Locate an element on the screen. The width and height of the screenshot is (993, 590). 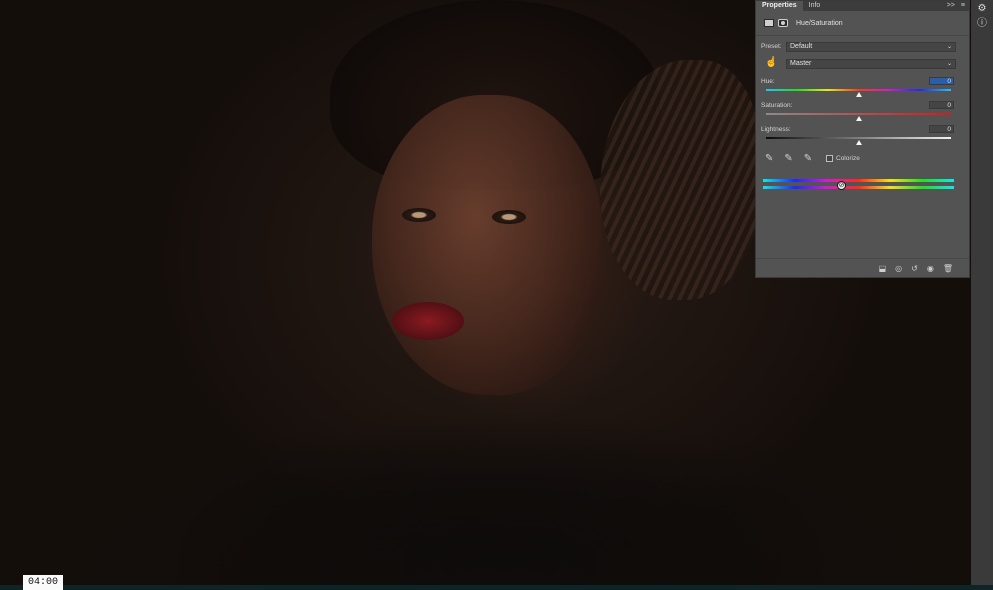
lightness-value-field: 0 is located at coordinates (941, 129).